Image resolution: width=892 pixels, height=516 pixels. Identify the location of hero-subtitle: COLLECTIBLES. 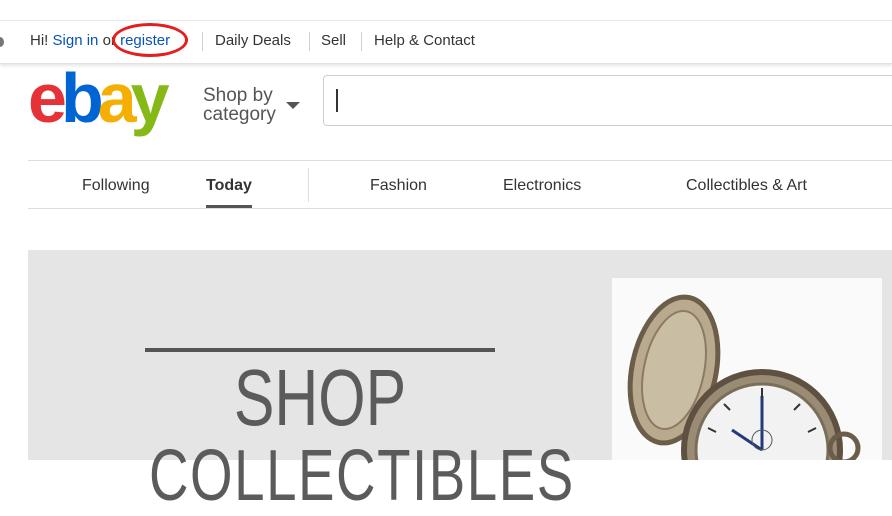
(362, 476).